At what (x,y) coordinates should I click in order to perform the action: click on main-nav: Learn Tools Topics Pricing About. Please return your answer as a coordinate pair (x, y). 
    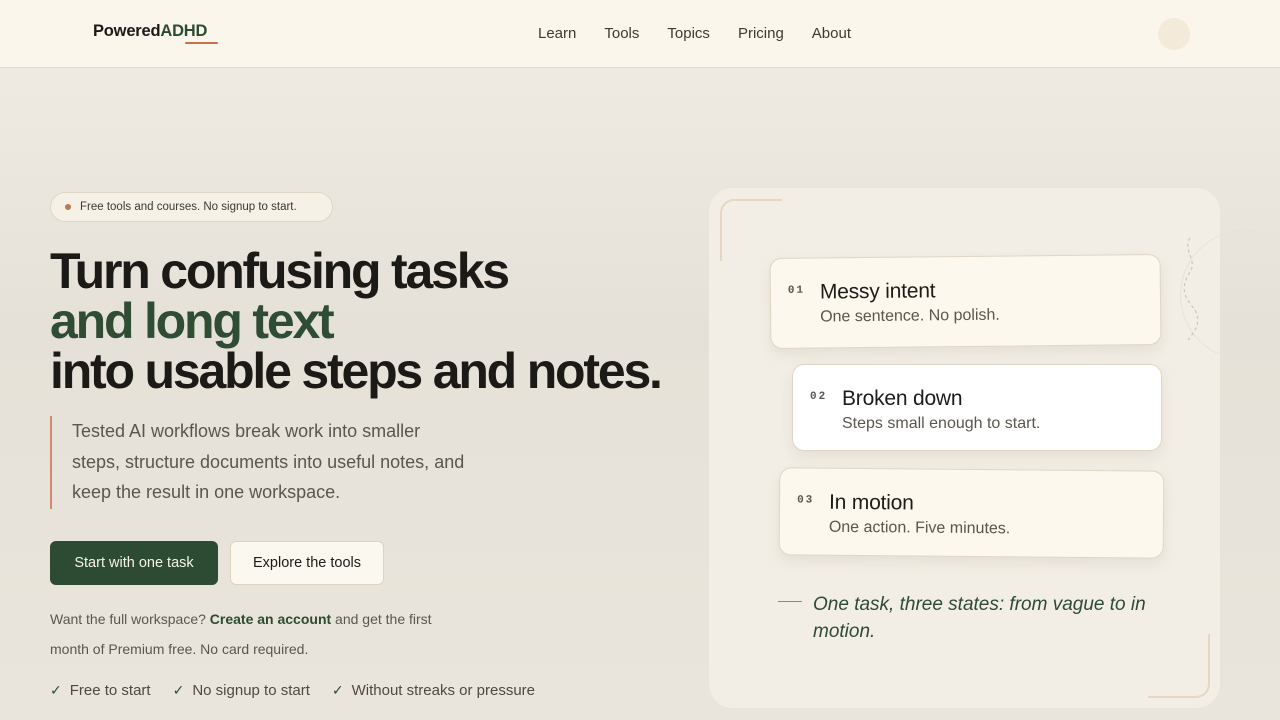
    Looking at the image, I should click on (708, 33).